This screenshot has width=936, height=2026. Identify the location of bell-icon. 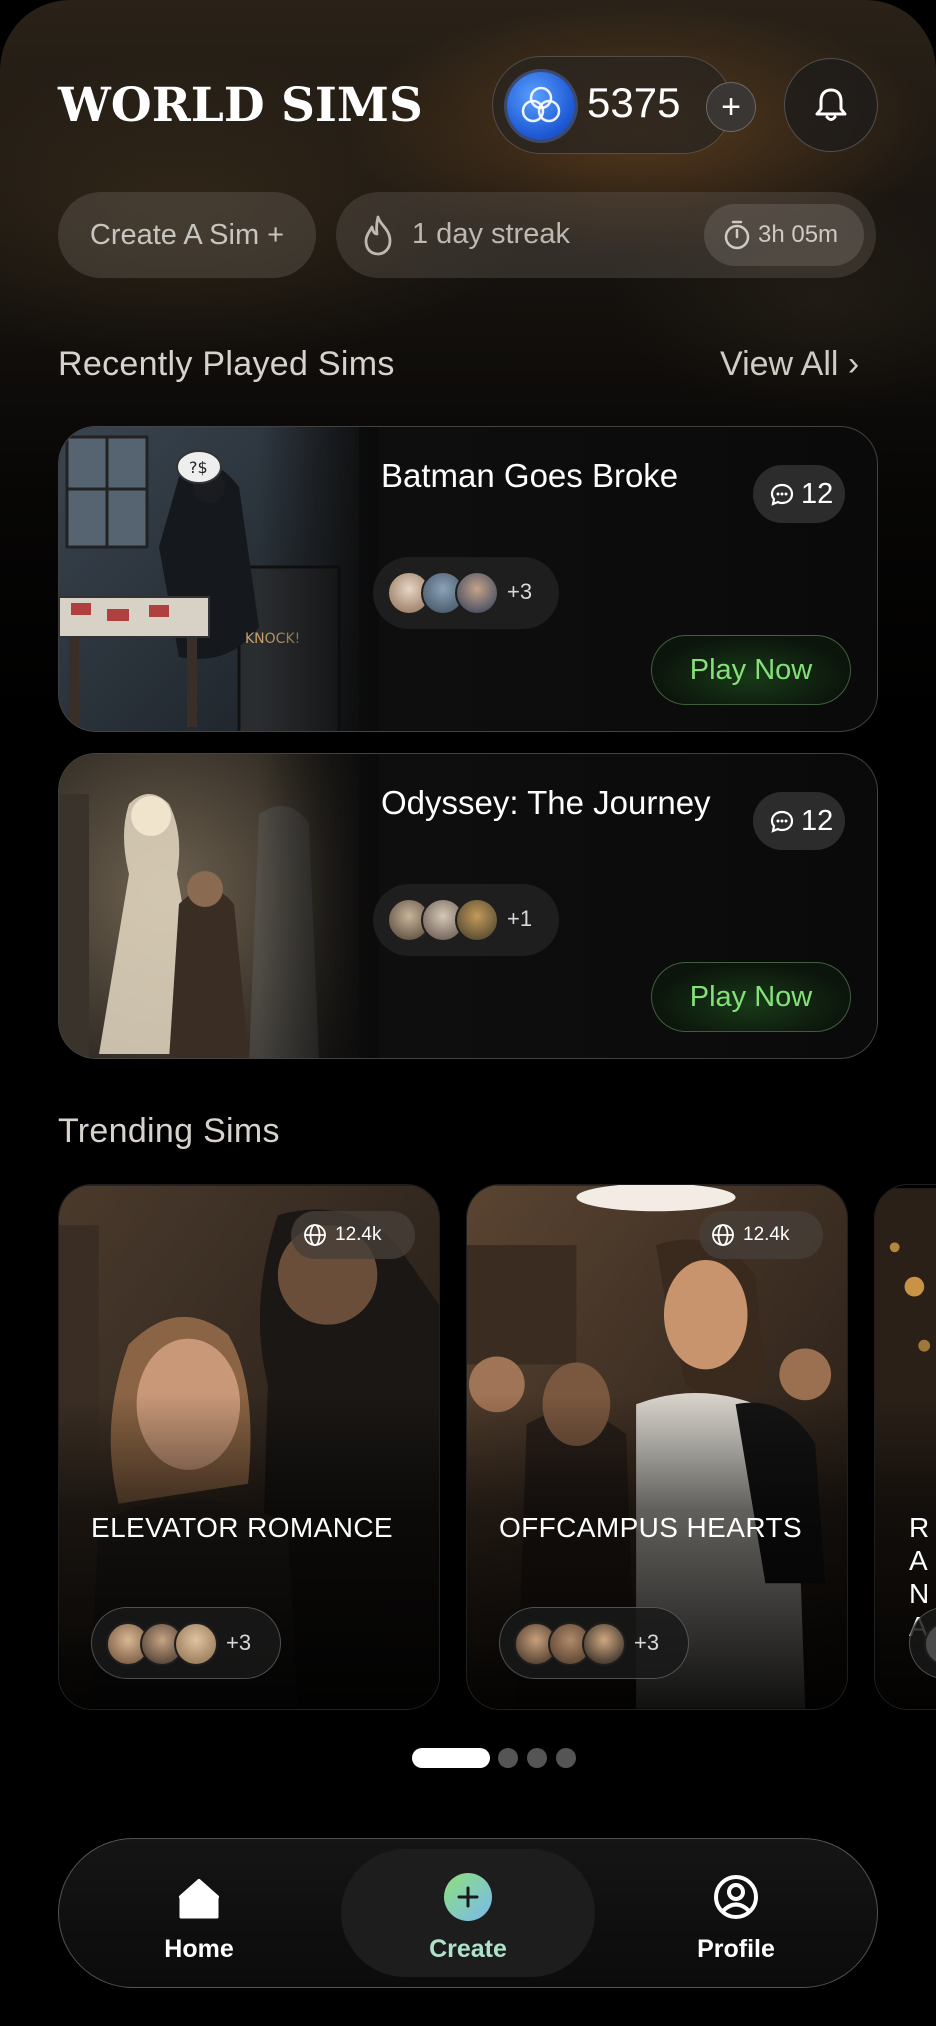
(831, 104).